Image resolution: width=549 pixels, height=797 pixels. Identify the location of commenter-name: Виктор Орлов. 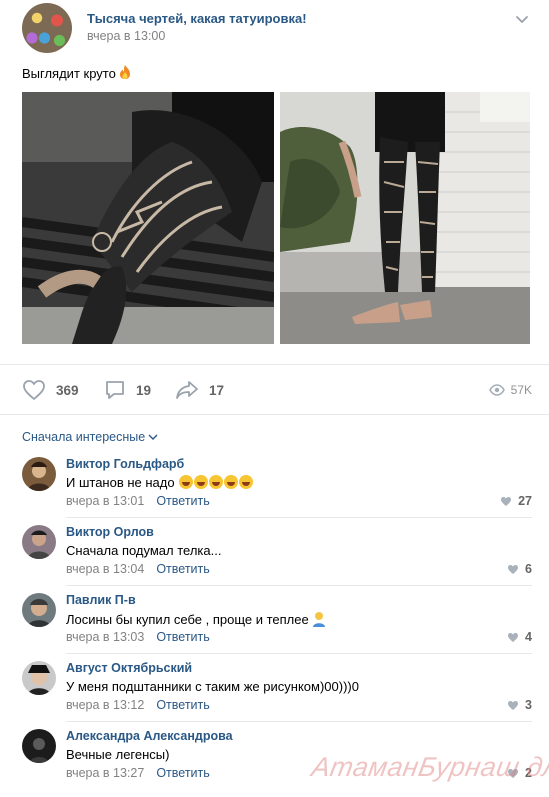
(110, 532).